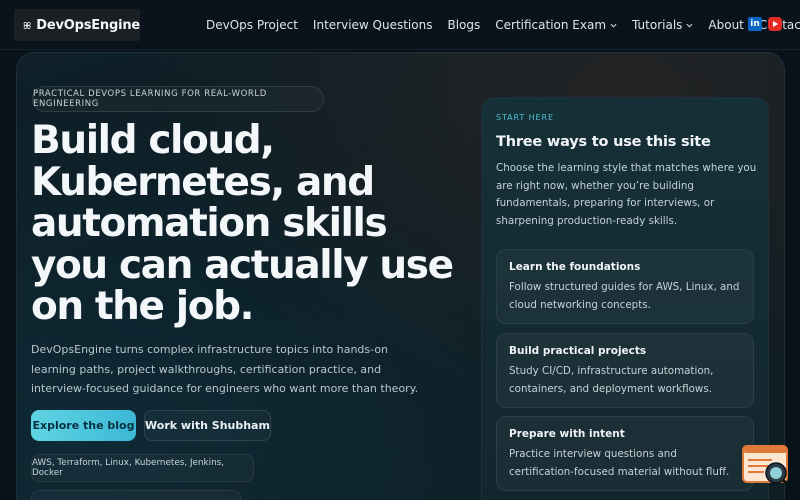 Image resolution: width=800 pixels, height=500 pixels. Describe the element at coordinates (578, 351) in the screenshot. I see `card-title: Build practical projects` at that location.